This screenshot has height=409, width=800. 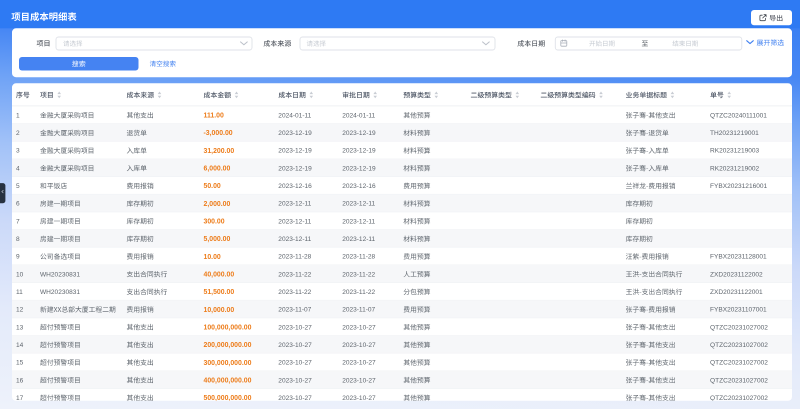 I want to click on svg-text: 50.00, so click(x=212, y=186).